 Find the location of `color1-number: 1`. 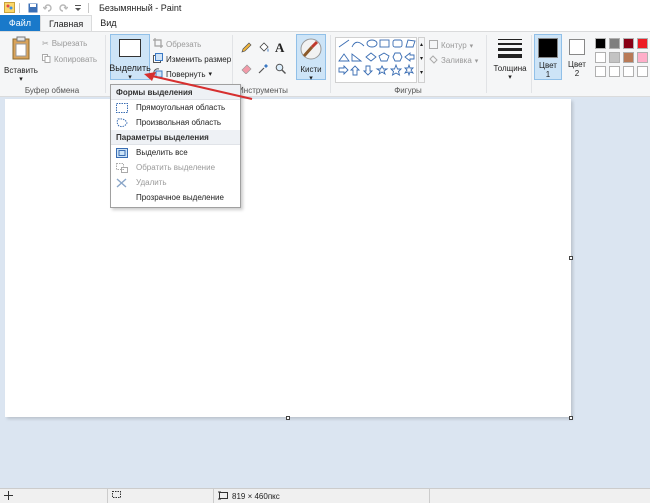

color1-number: 1 is located at coordinates (548, 74).